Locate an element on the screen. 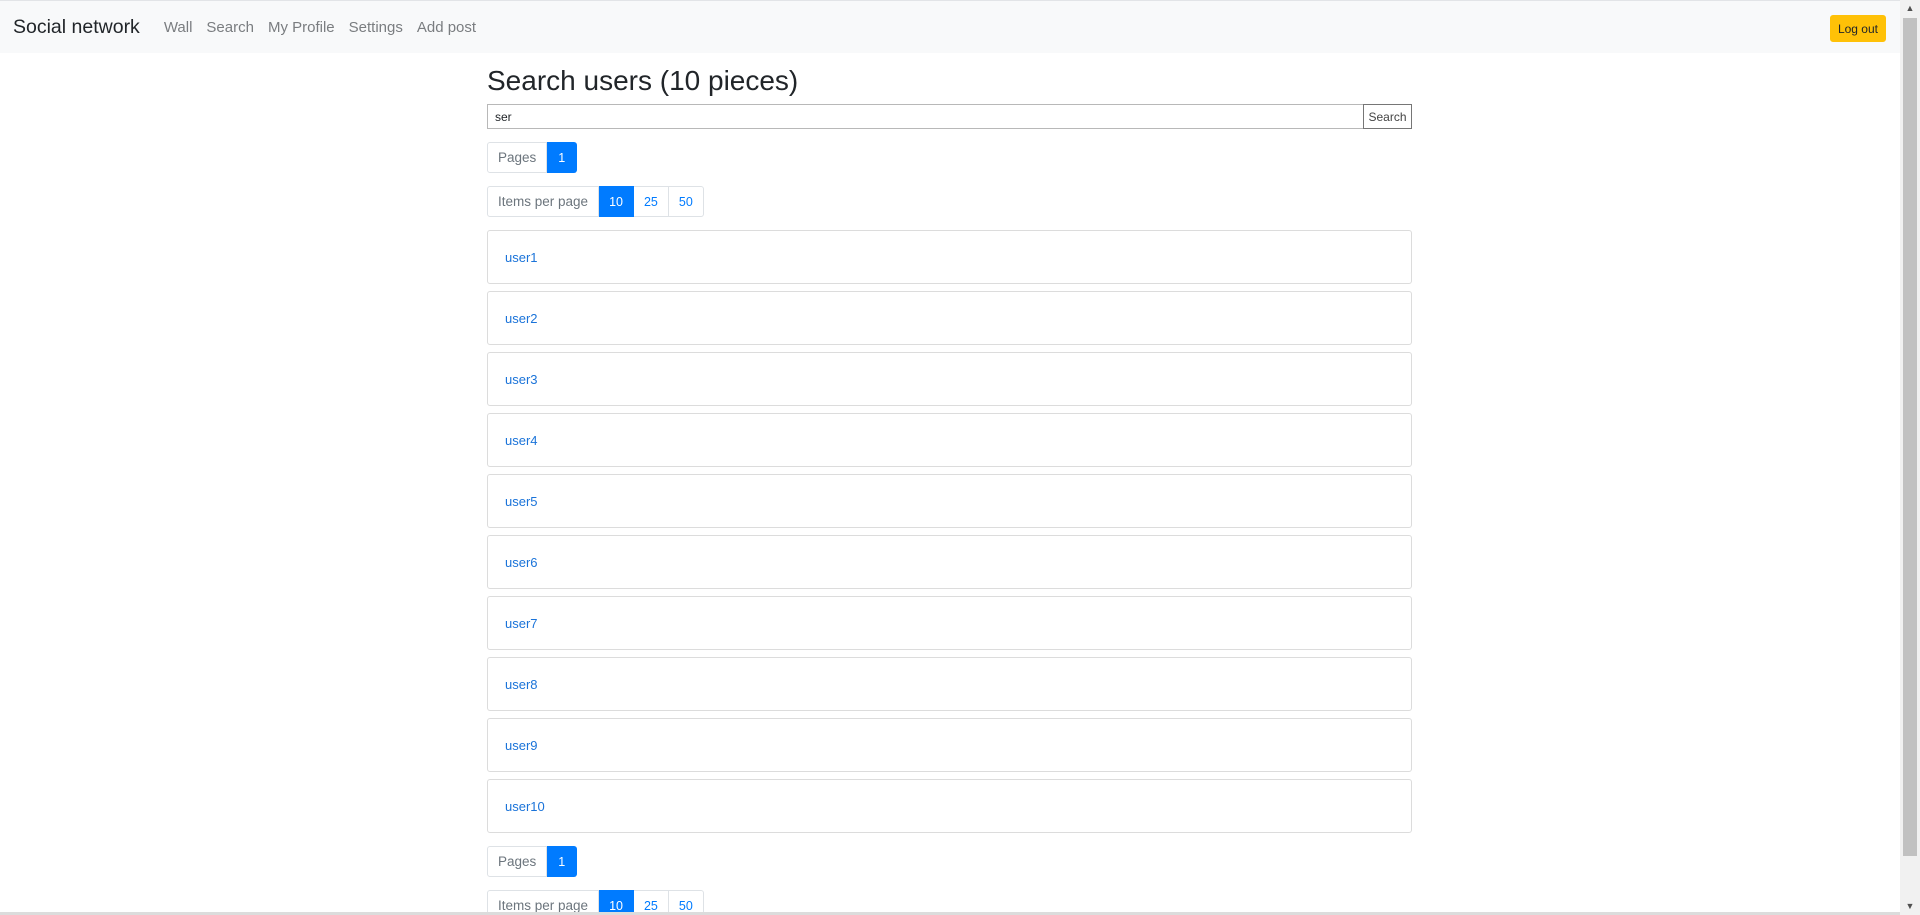 Image resolution: width=1920 pixels, height=915 pixels. user-link: user6 is located at coordinates (521, 562).